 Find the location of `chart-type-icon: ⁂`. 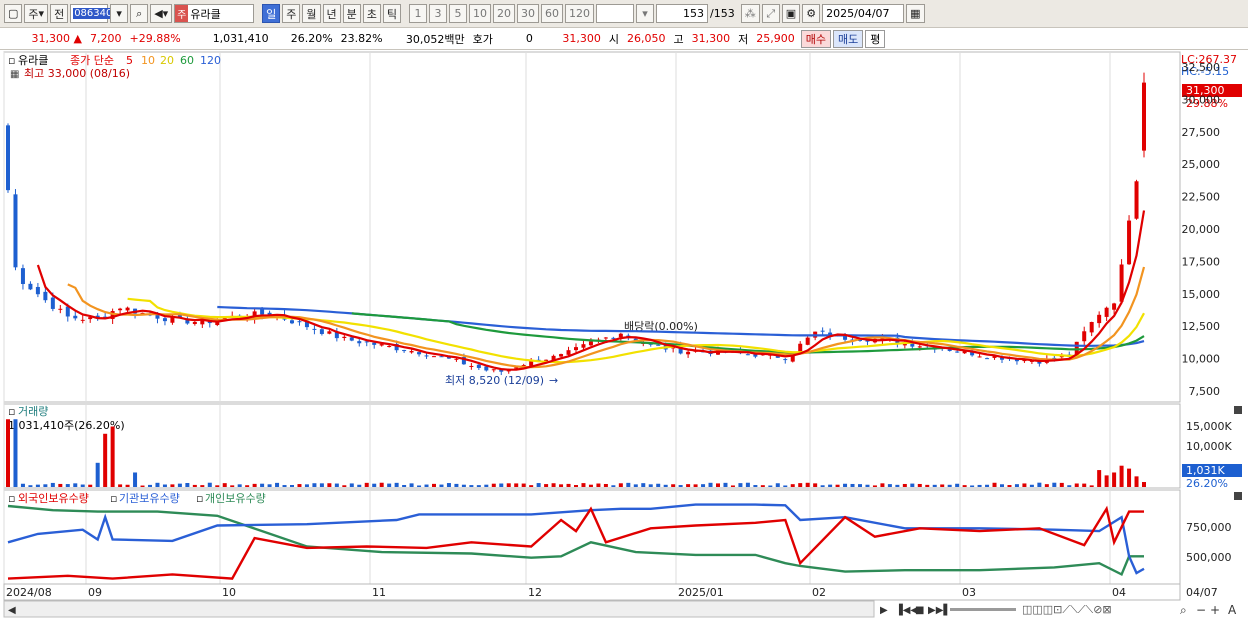

chart-type-icon: ⁂ is located at coordinates (750, 13).